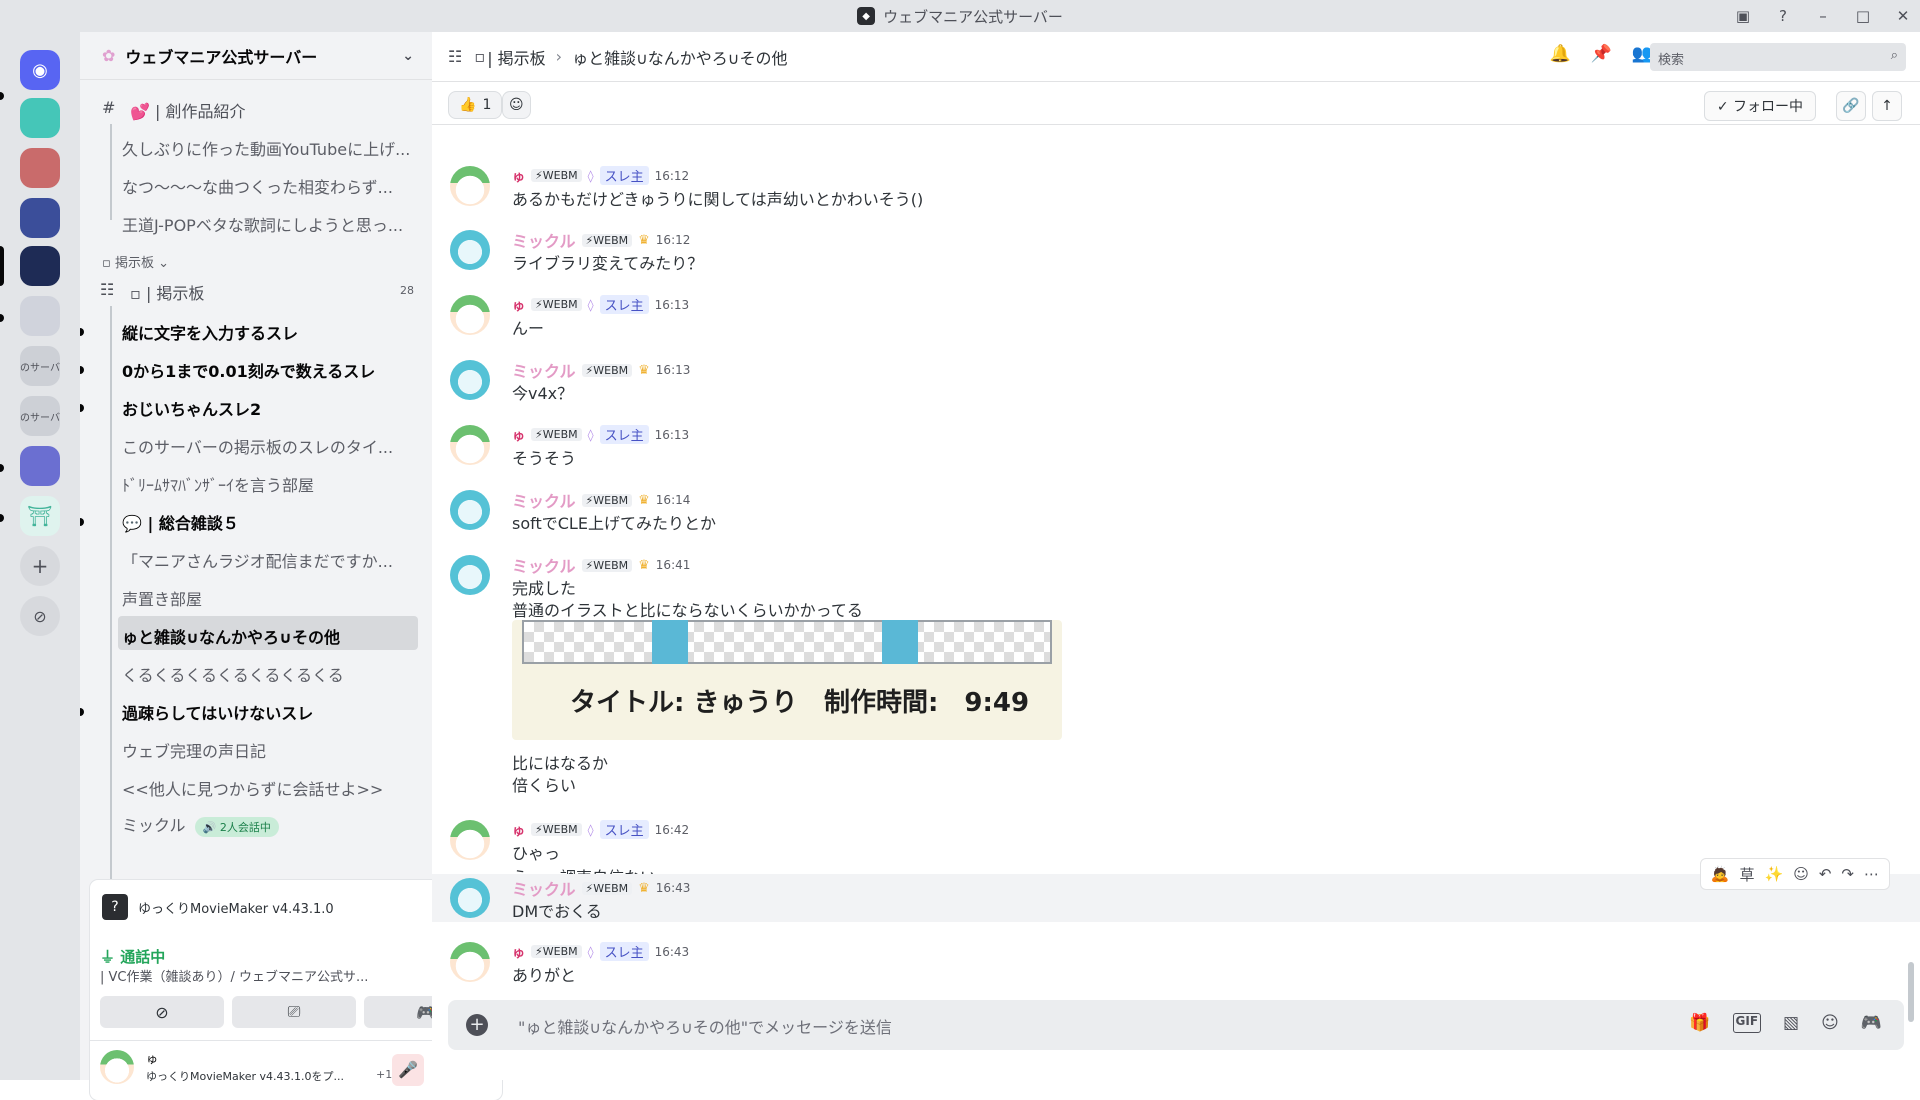 The width and height of the screenshot is (1920, 1100). I want to click on timestamp: 16:43, so click(673, 888).